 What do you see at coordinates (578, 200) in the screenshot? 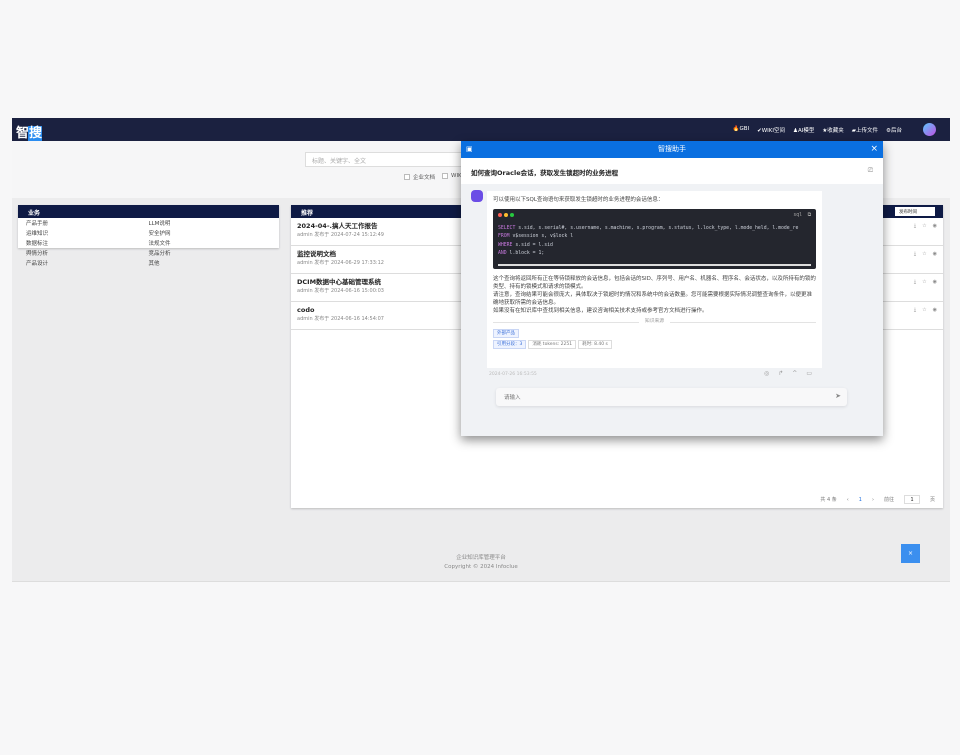
I see `answer-intro: 可以使用以下SQL查询语句来获取发生锁超时的业务进程的会话信息：` at bounding box center [578, 200].